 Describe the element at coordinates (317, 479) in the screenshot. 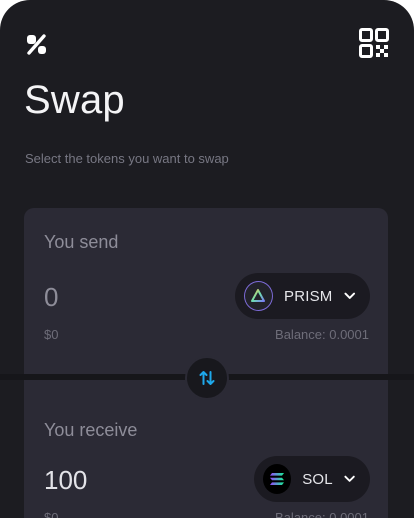

I see `receive-token-name: SOL` at that location.